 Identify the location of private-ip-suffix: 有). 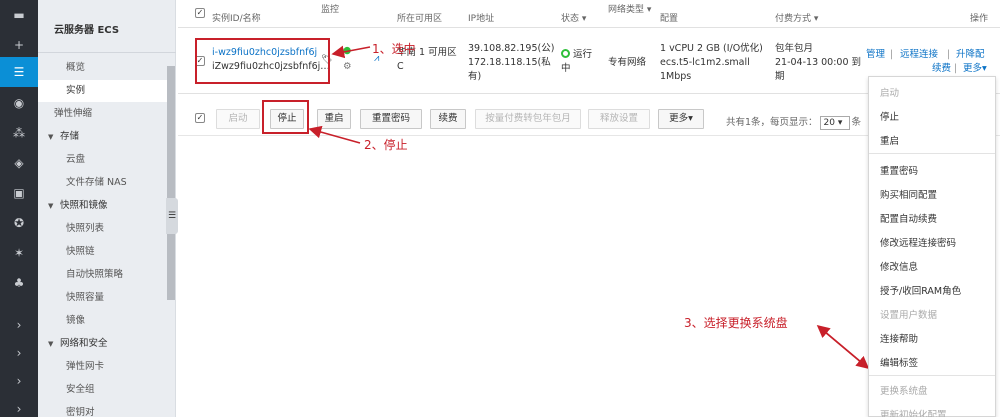
(475, 76).